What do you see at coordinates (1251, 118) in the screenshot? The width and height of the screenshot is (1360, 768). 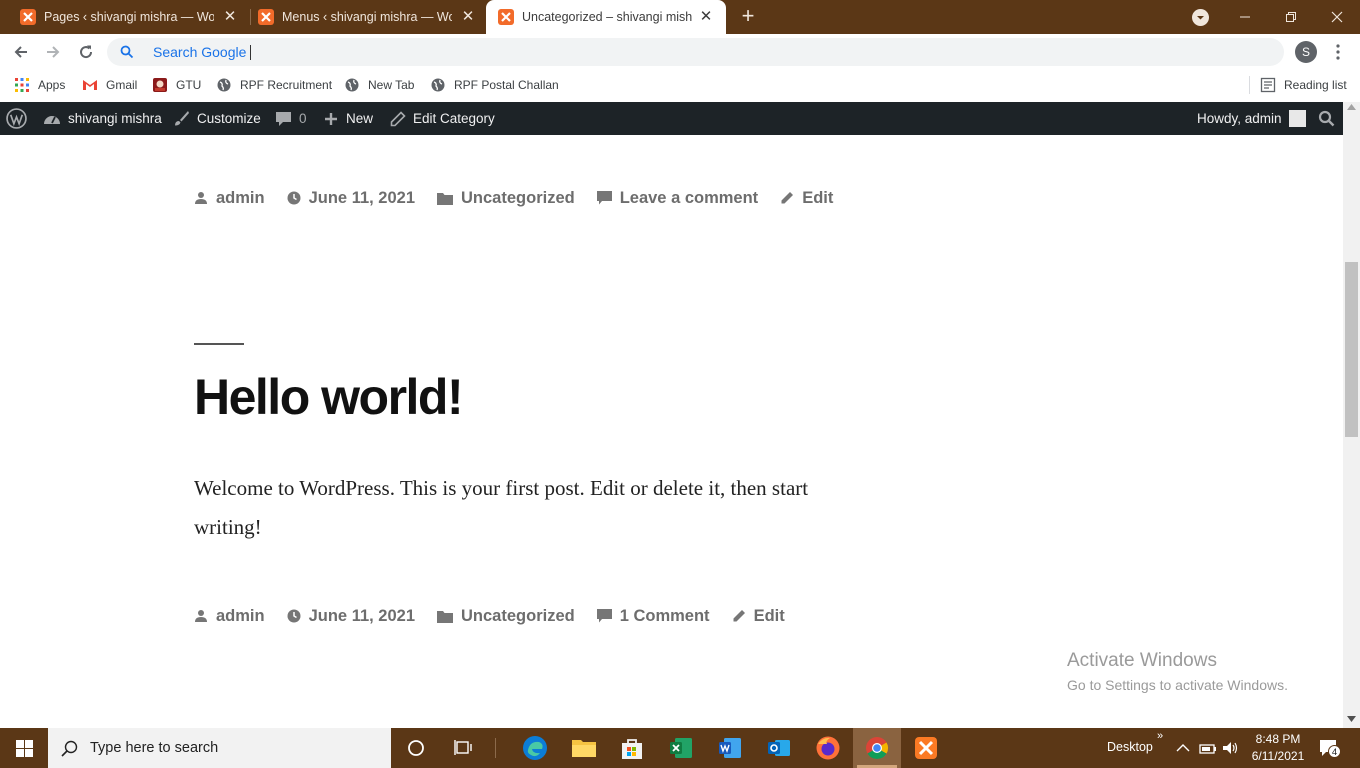 I see `my-account-link: Howdy, admin` at bounding box center [1251, 118].